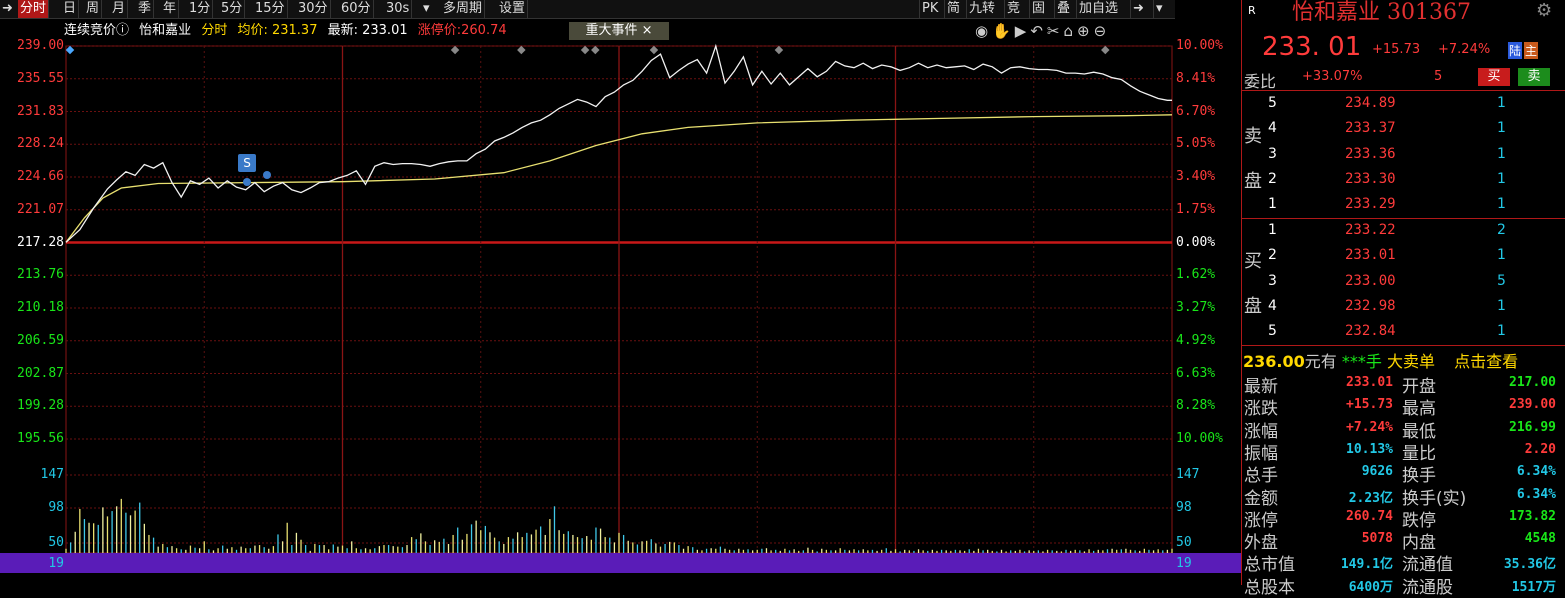 The height and width of the screenshot is (598, 1565). Describe the element at coordinates (1533, 587) in the screenshot. I see `stat-value: 1517万` at that location.